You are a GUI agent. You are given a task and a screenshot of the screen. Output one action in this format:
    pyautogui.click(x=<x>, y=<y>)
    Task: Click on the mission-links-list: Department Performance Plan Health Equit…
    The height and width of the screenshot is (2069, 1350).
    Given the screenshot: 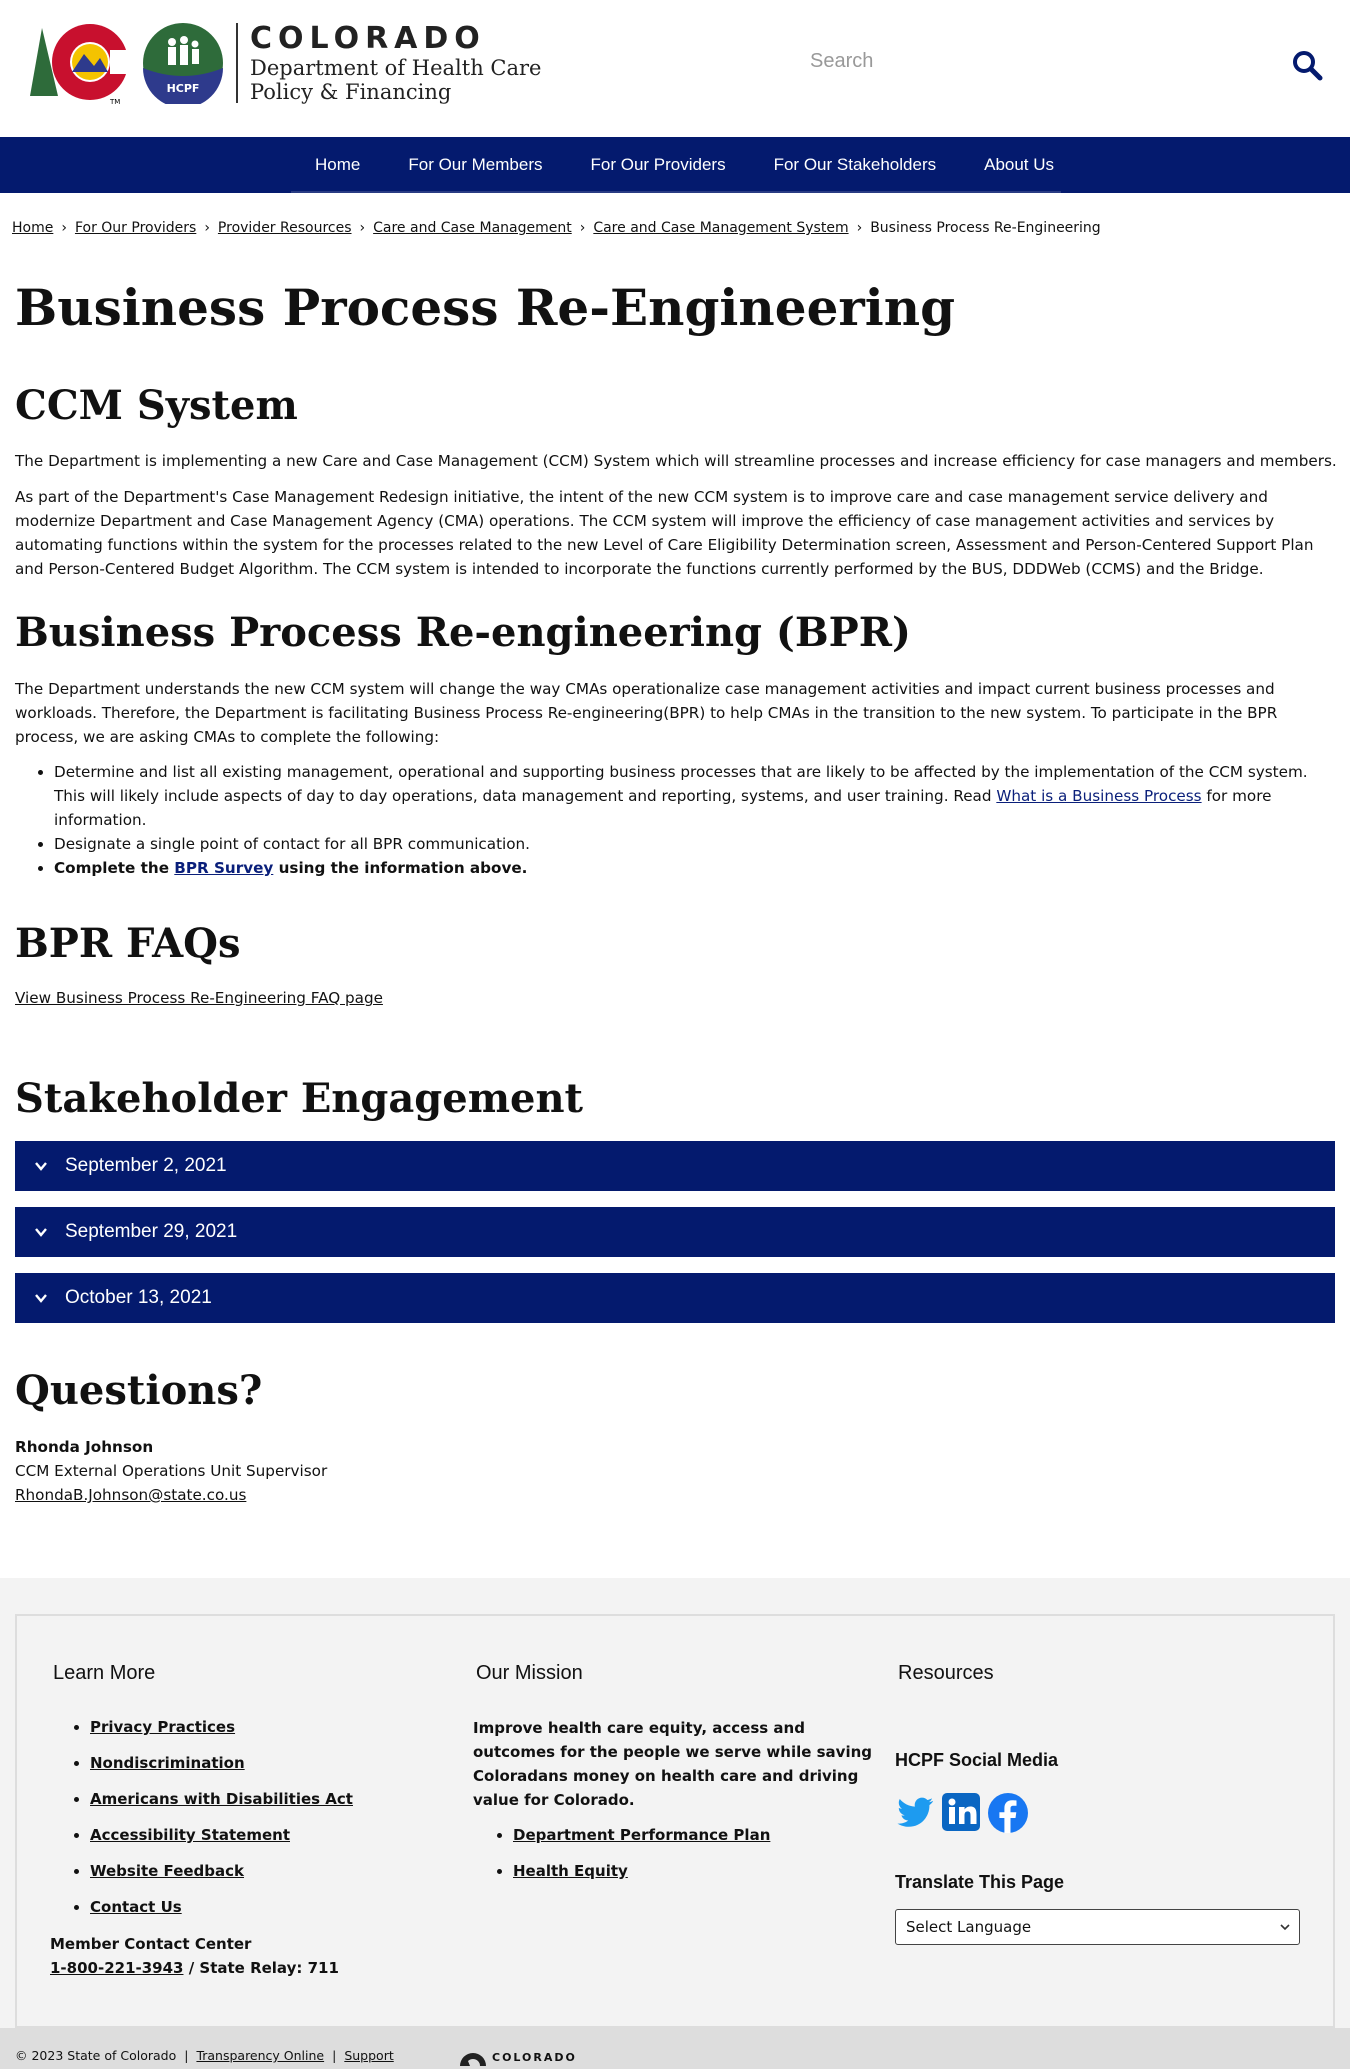 What is the action you would take?
    pyautogui.click(x=641, y=1862)
    